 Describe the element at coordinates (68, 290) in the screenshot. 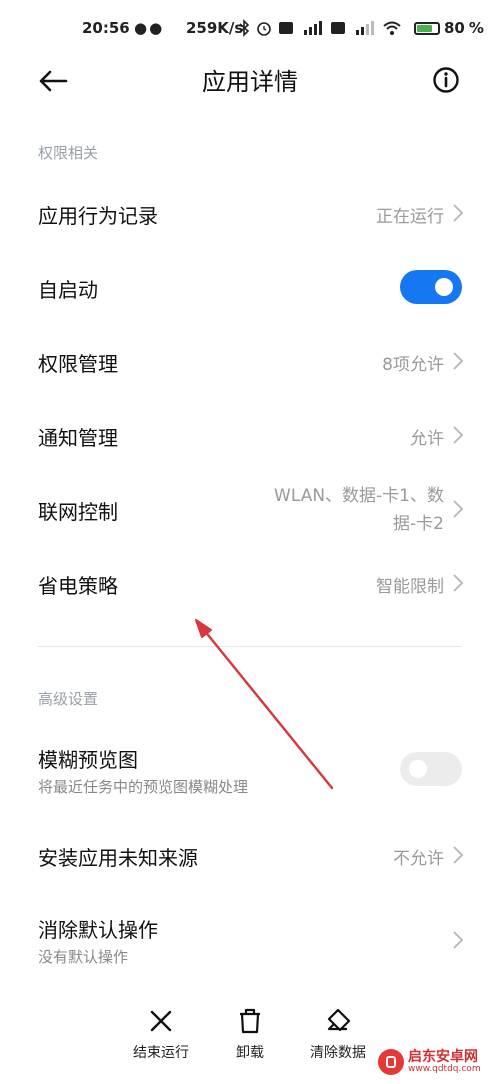

I see `row-title: 自启动` at that location.